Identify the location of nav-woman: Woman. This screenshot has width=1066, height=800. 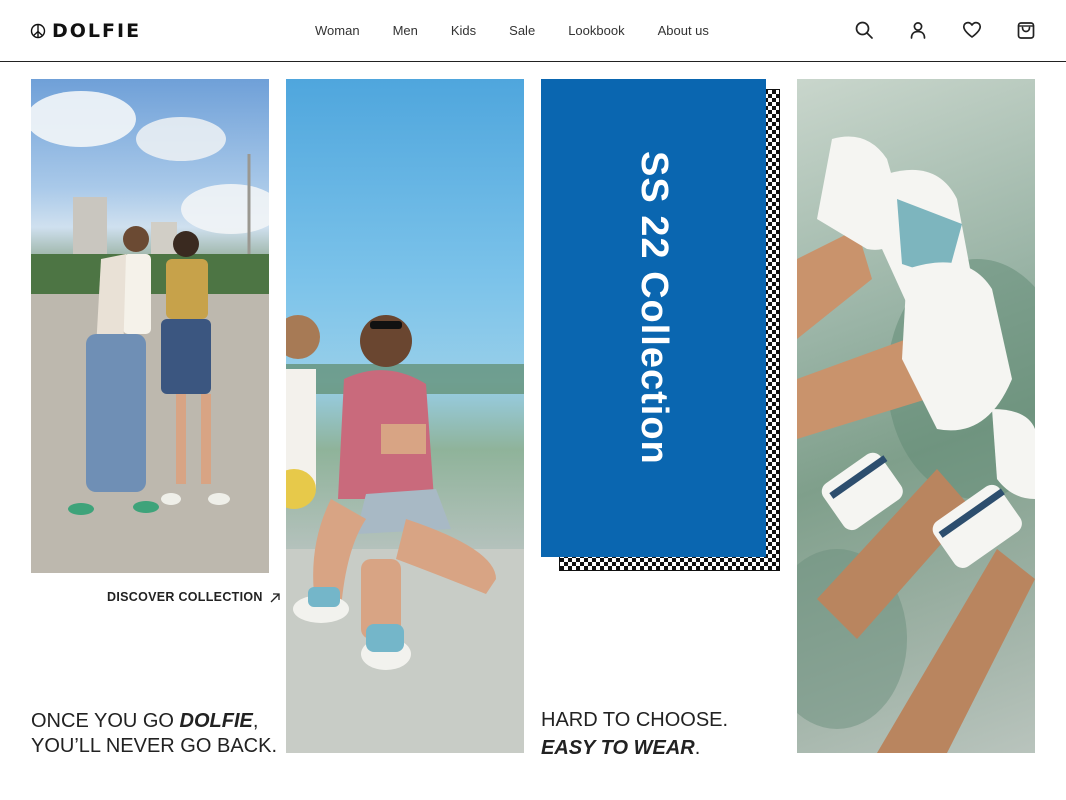
(337, 30).